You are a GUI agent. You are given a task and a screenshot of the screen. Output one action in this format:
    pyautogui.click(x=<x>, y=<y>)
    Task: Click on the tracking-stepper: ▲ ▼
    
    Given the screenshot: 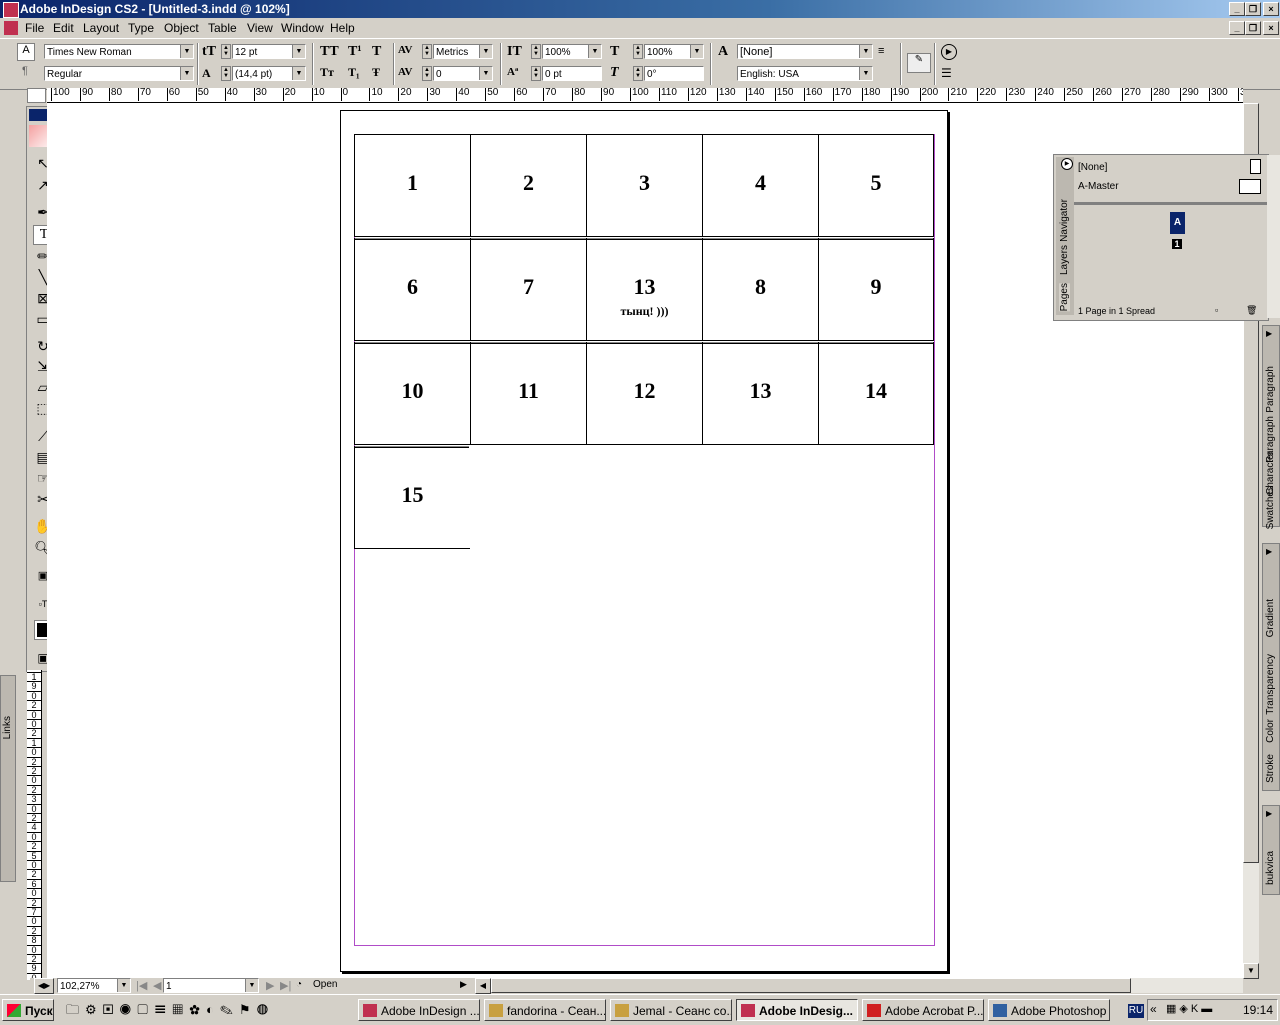 What is the action you would take?
    pyautogui.click(x=427, y=73)
    